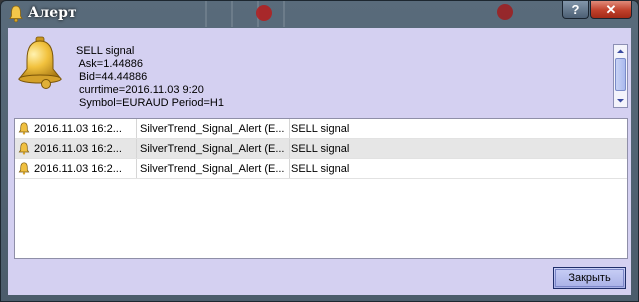 This screenshot has width=639, height=302. What do you see at coordinates (52, 13) in the screenshot?
I see `window-title: Алерт` at bounding box center [52, 13].